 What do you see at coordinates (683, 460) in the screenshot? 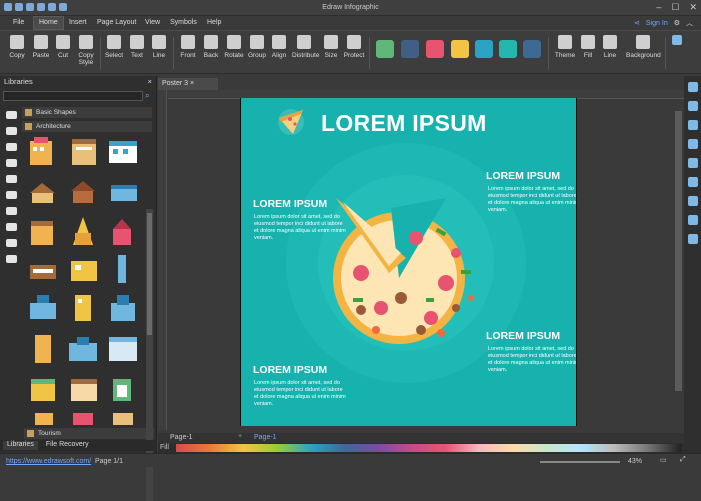
I see `fullscreen-icon: ⤢` at bounding box center [683, 460].